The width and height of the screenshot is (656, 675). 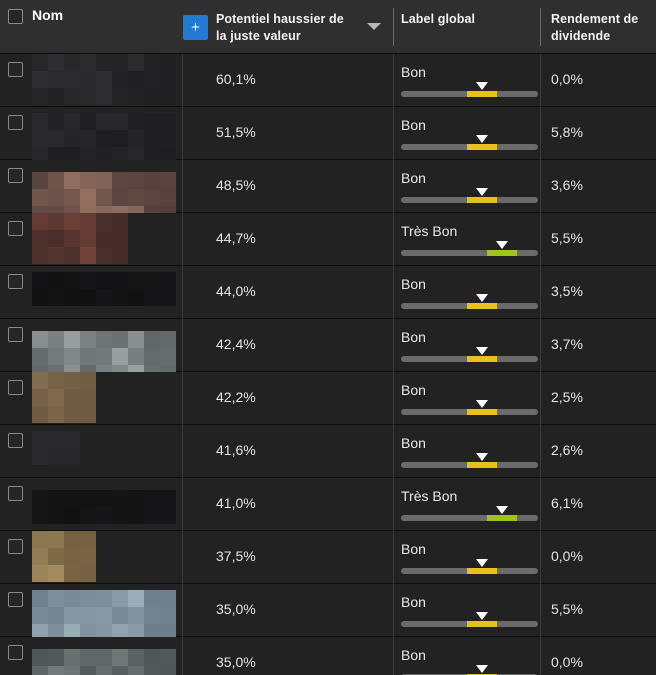 I want to click on table-row: 44,0% Bon 3,5%, so click(x=328, y=292).